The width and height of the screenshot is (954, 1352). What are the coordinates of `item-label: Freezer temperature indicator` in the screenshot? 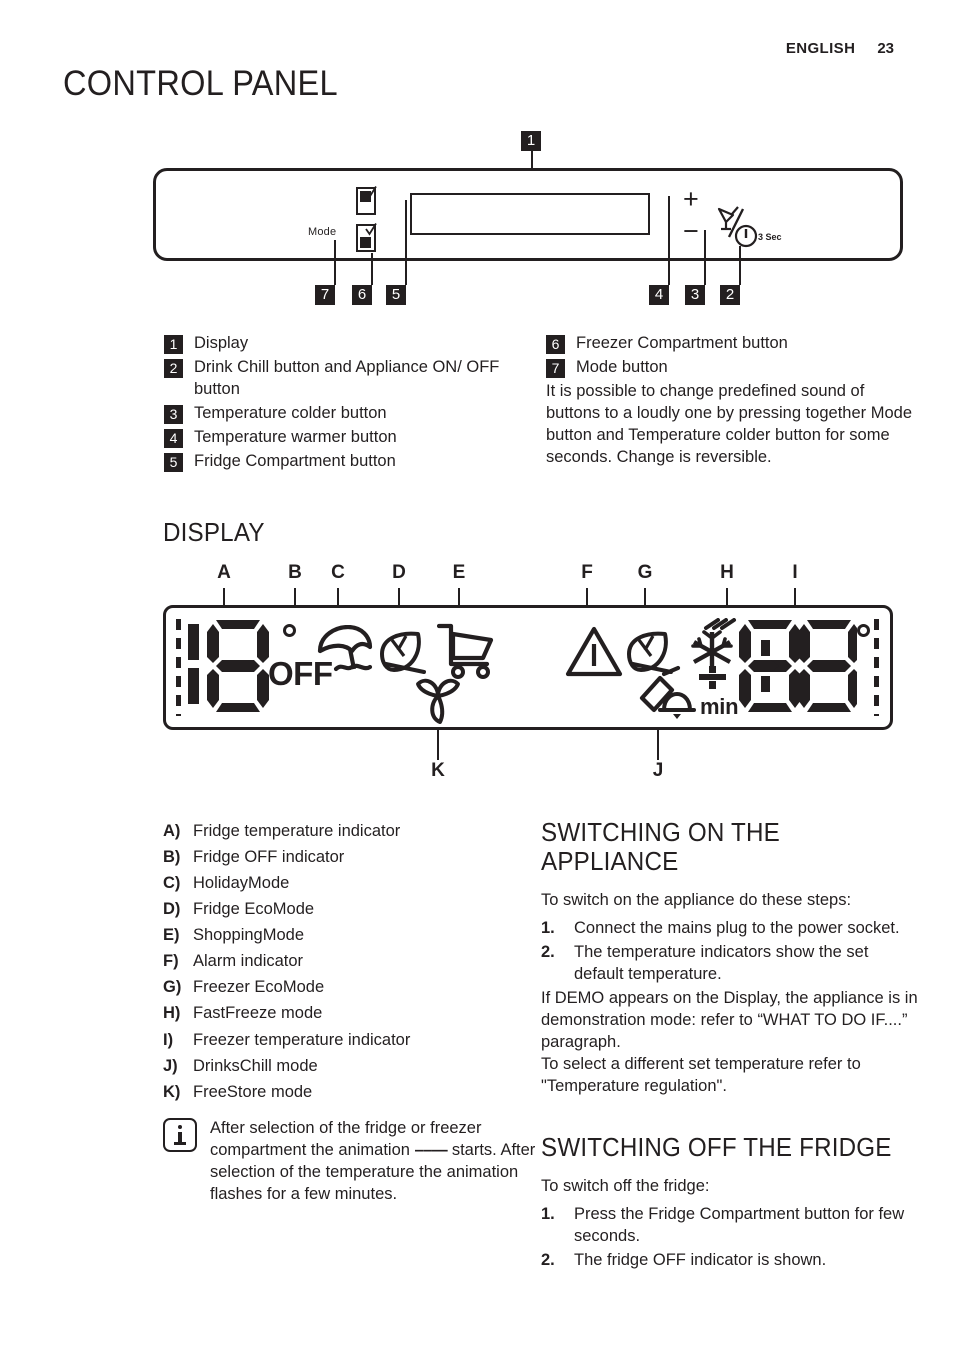 It's located at (302, 1039).